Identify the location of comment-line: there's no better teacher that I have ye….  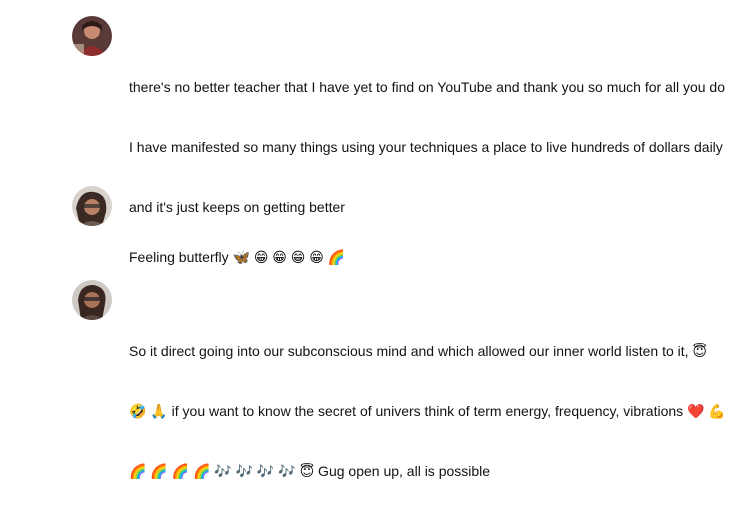
(427, 87).